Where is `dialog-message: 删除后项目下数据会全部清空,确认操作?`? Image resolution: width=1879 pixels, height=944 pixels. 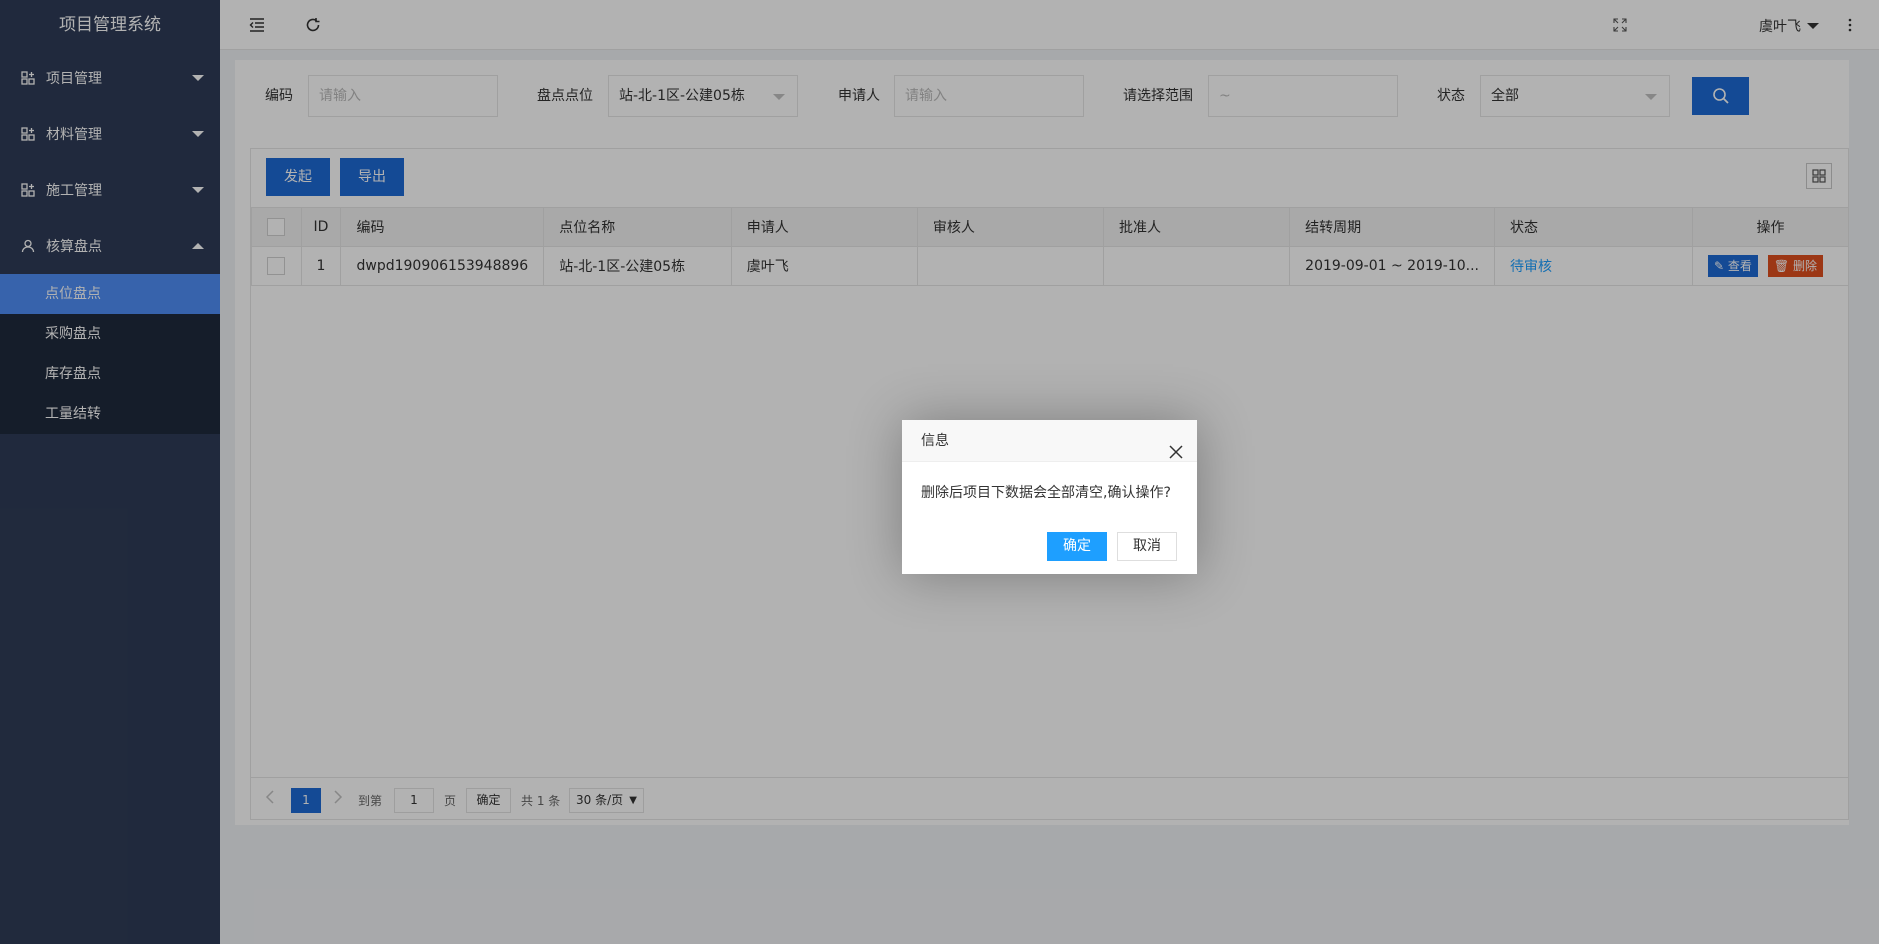
dialog-message: 删除后项目下数据会全部清空,确认操作? is located at coordinates (1046, 493).